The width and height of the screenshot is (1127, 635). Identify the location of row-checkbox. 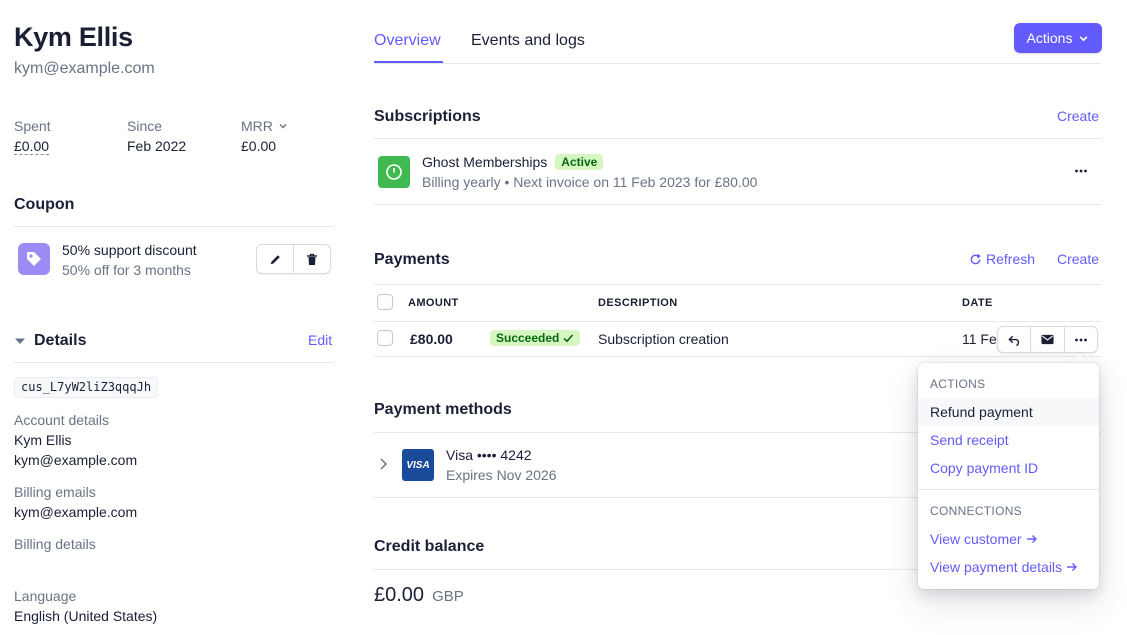
(385, 338).